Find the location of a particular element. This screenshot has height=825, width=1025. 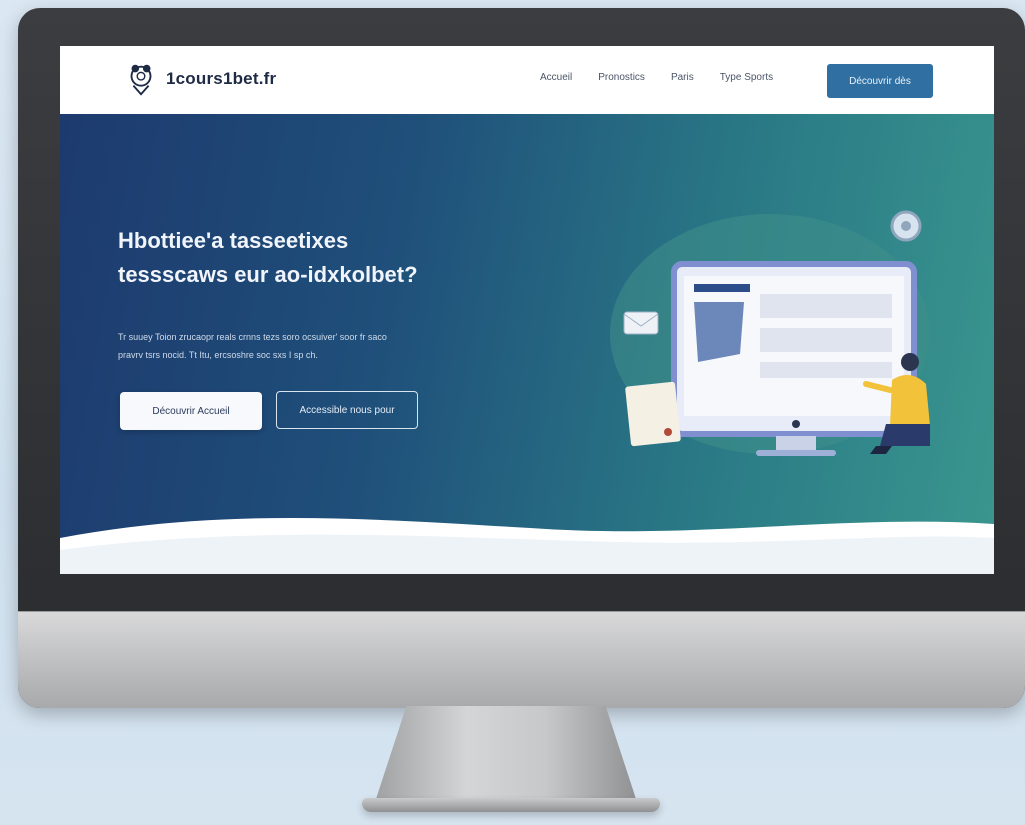

nav-link-paris: Paris is located at coordinates (682, 77).